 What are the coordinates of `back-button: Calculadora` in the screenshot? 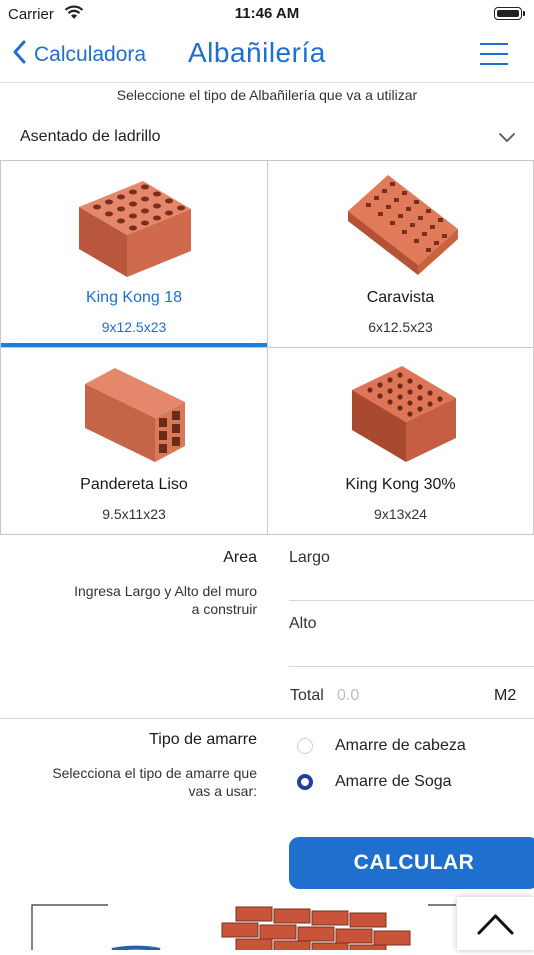 It's located at (79, 55).